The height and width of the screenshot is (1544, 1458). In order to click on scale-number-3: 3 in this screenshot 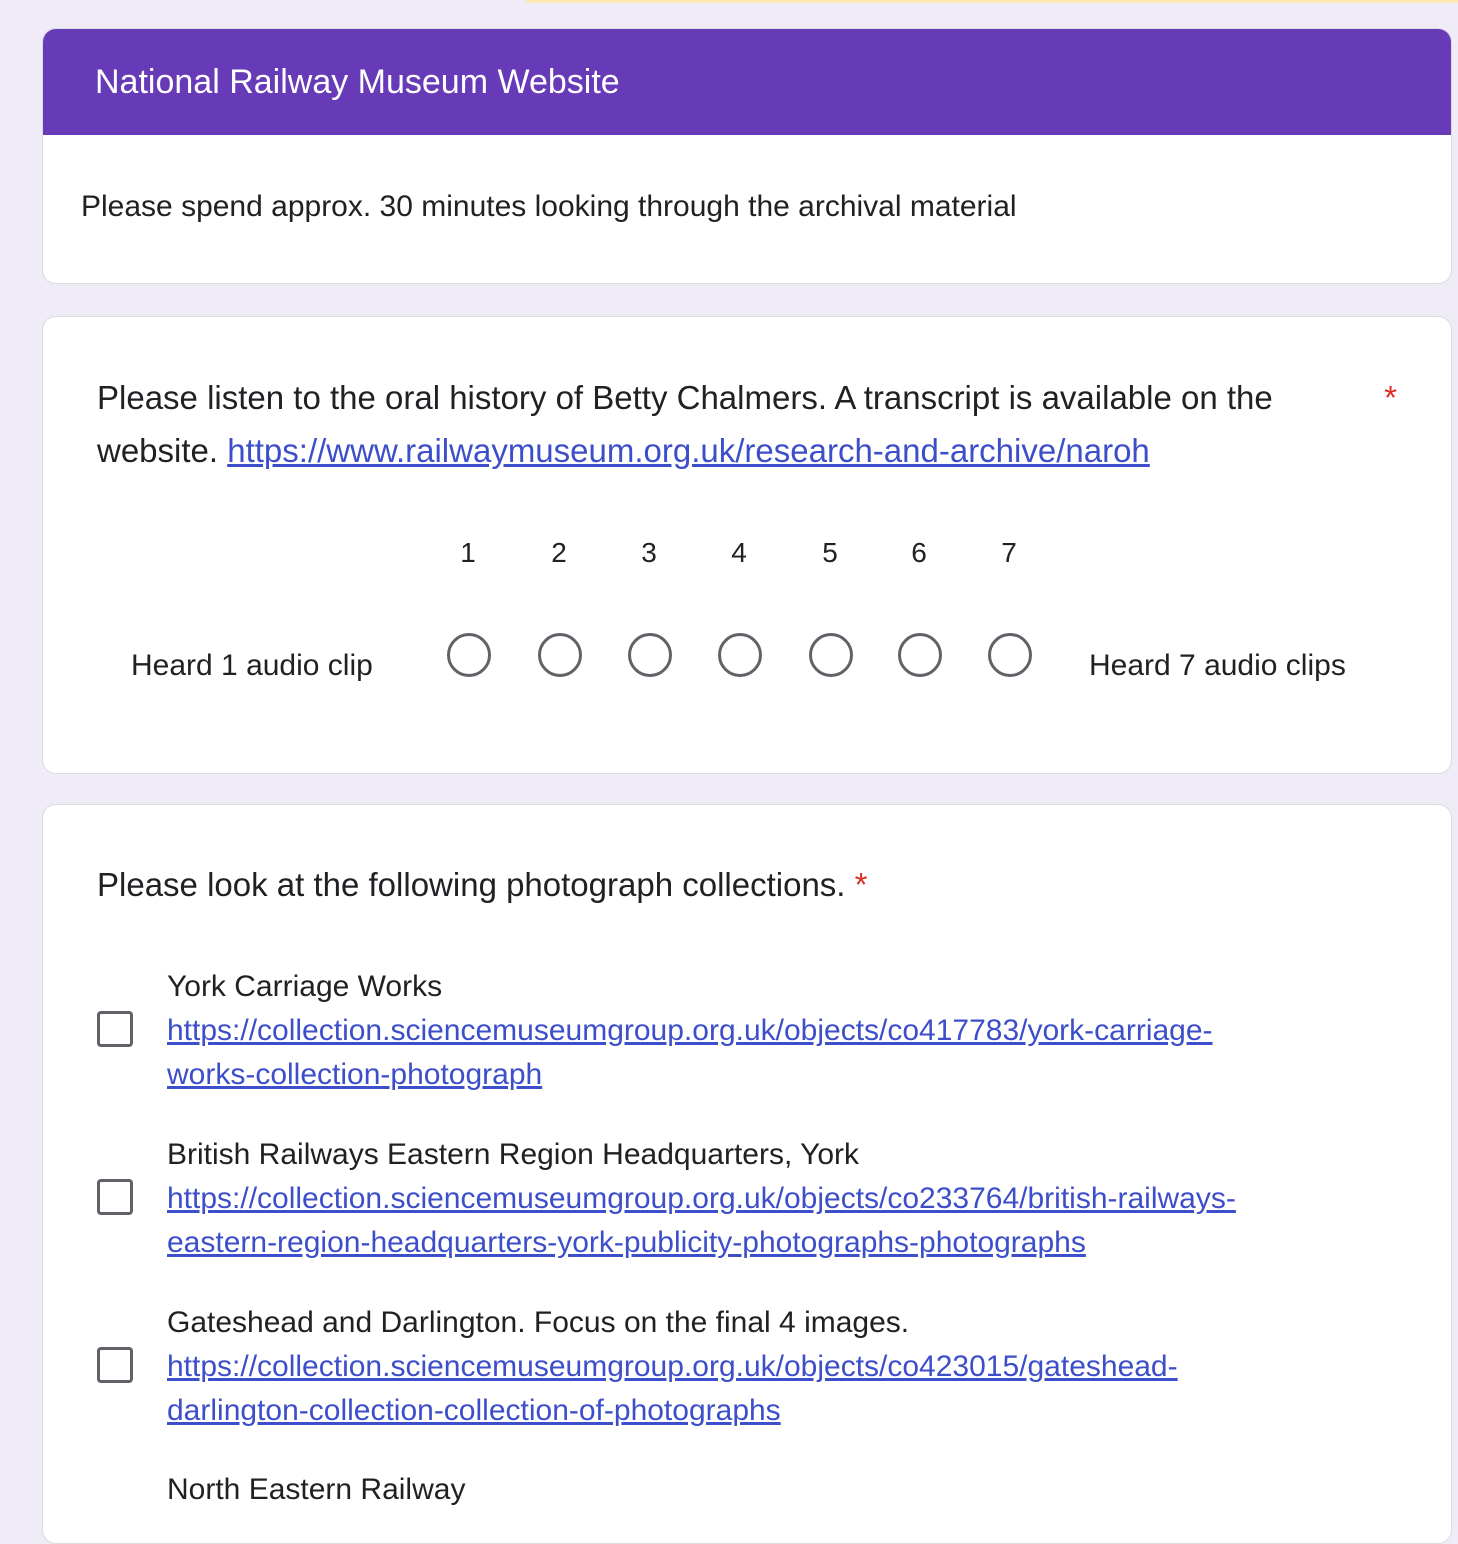, I will do `click(649, 552)`.